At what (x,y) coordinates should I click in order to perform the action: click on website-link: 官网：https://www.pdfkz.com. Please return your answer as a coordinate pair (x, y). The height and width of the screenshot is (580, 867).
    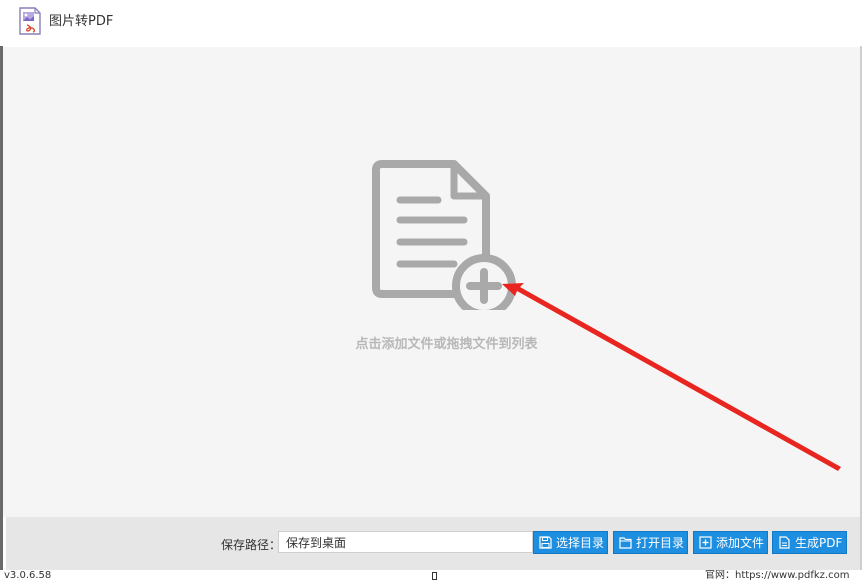
    Looking at the image, I should click on (777, 575).